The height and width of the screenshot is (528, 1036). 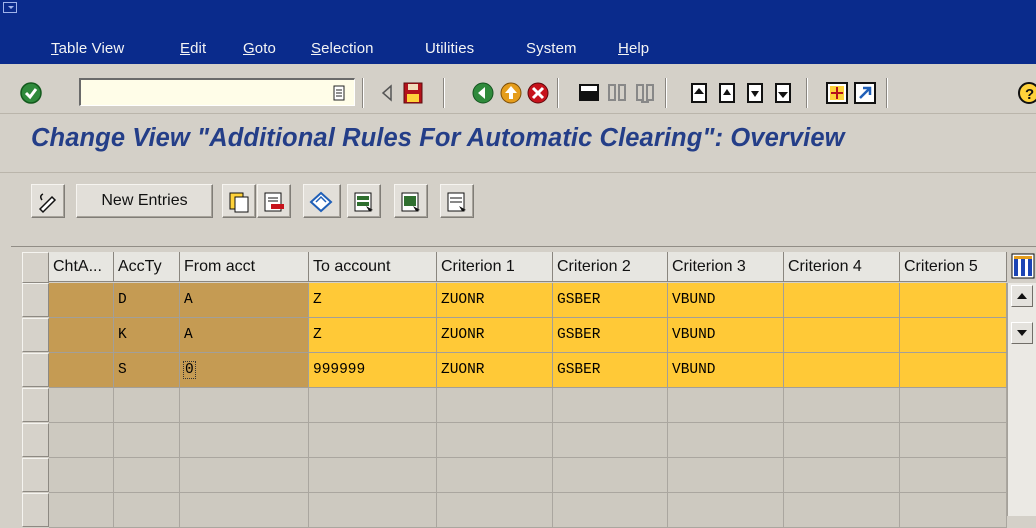 I want to click on save-icon, so click(x=413, y=93).